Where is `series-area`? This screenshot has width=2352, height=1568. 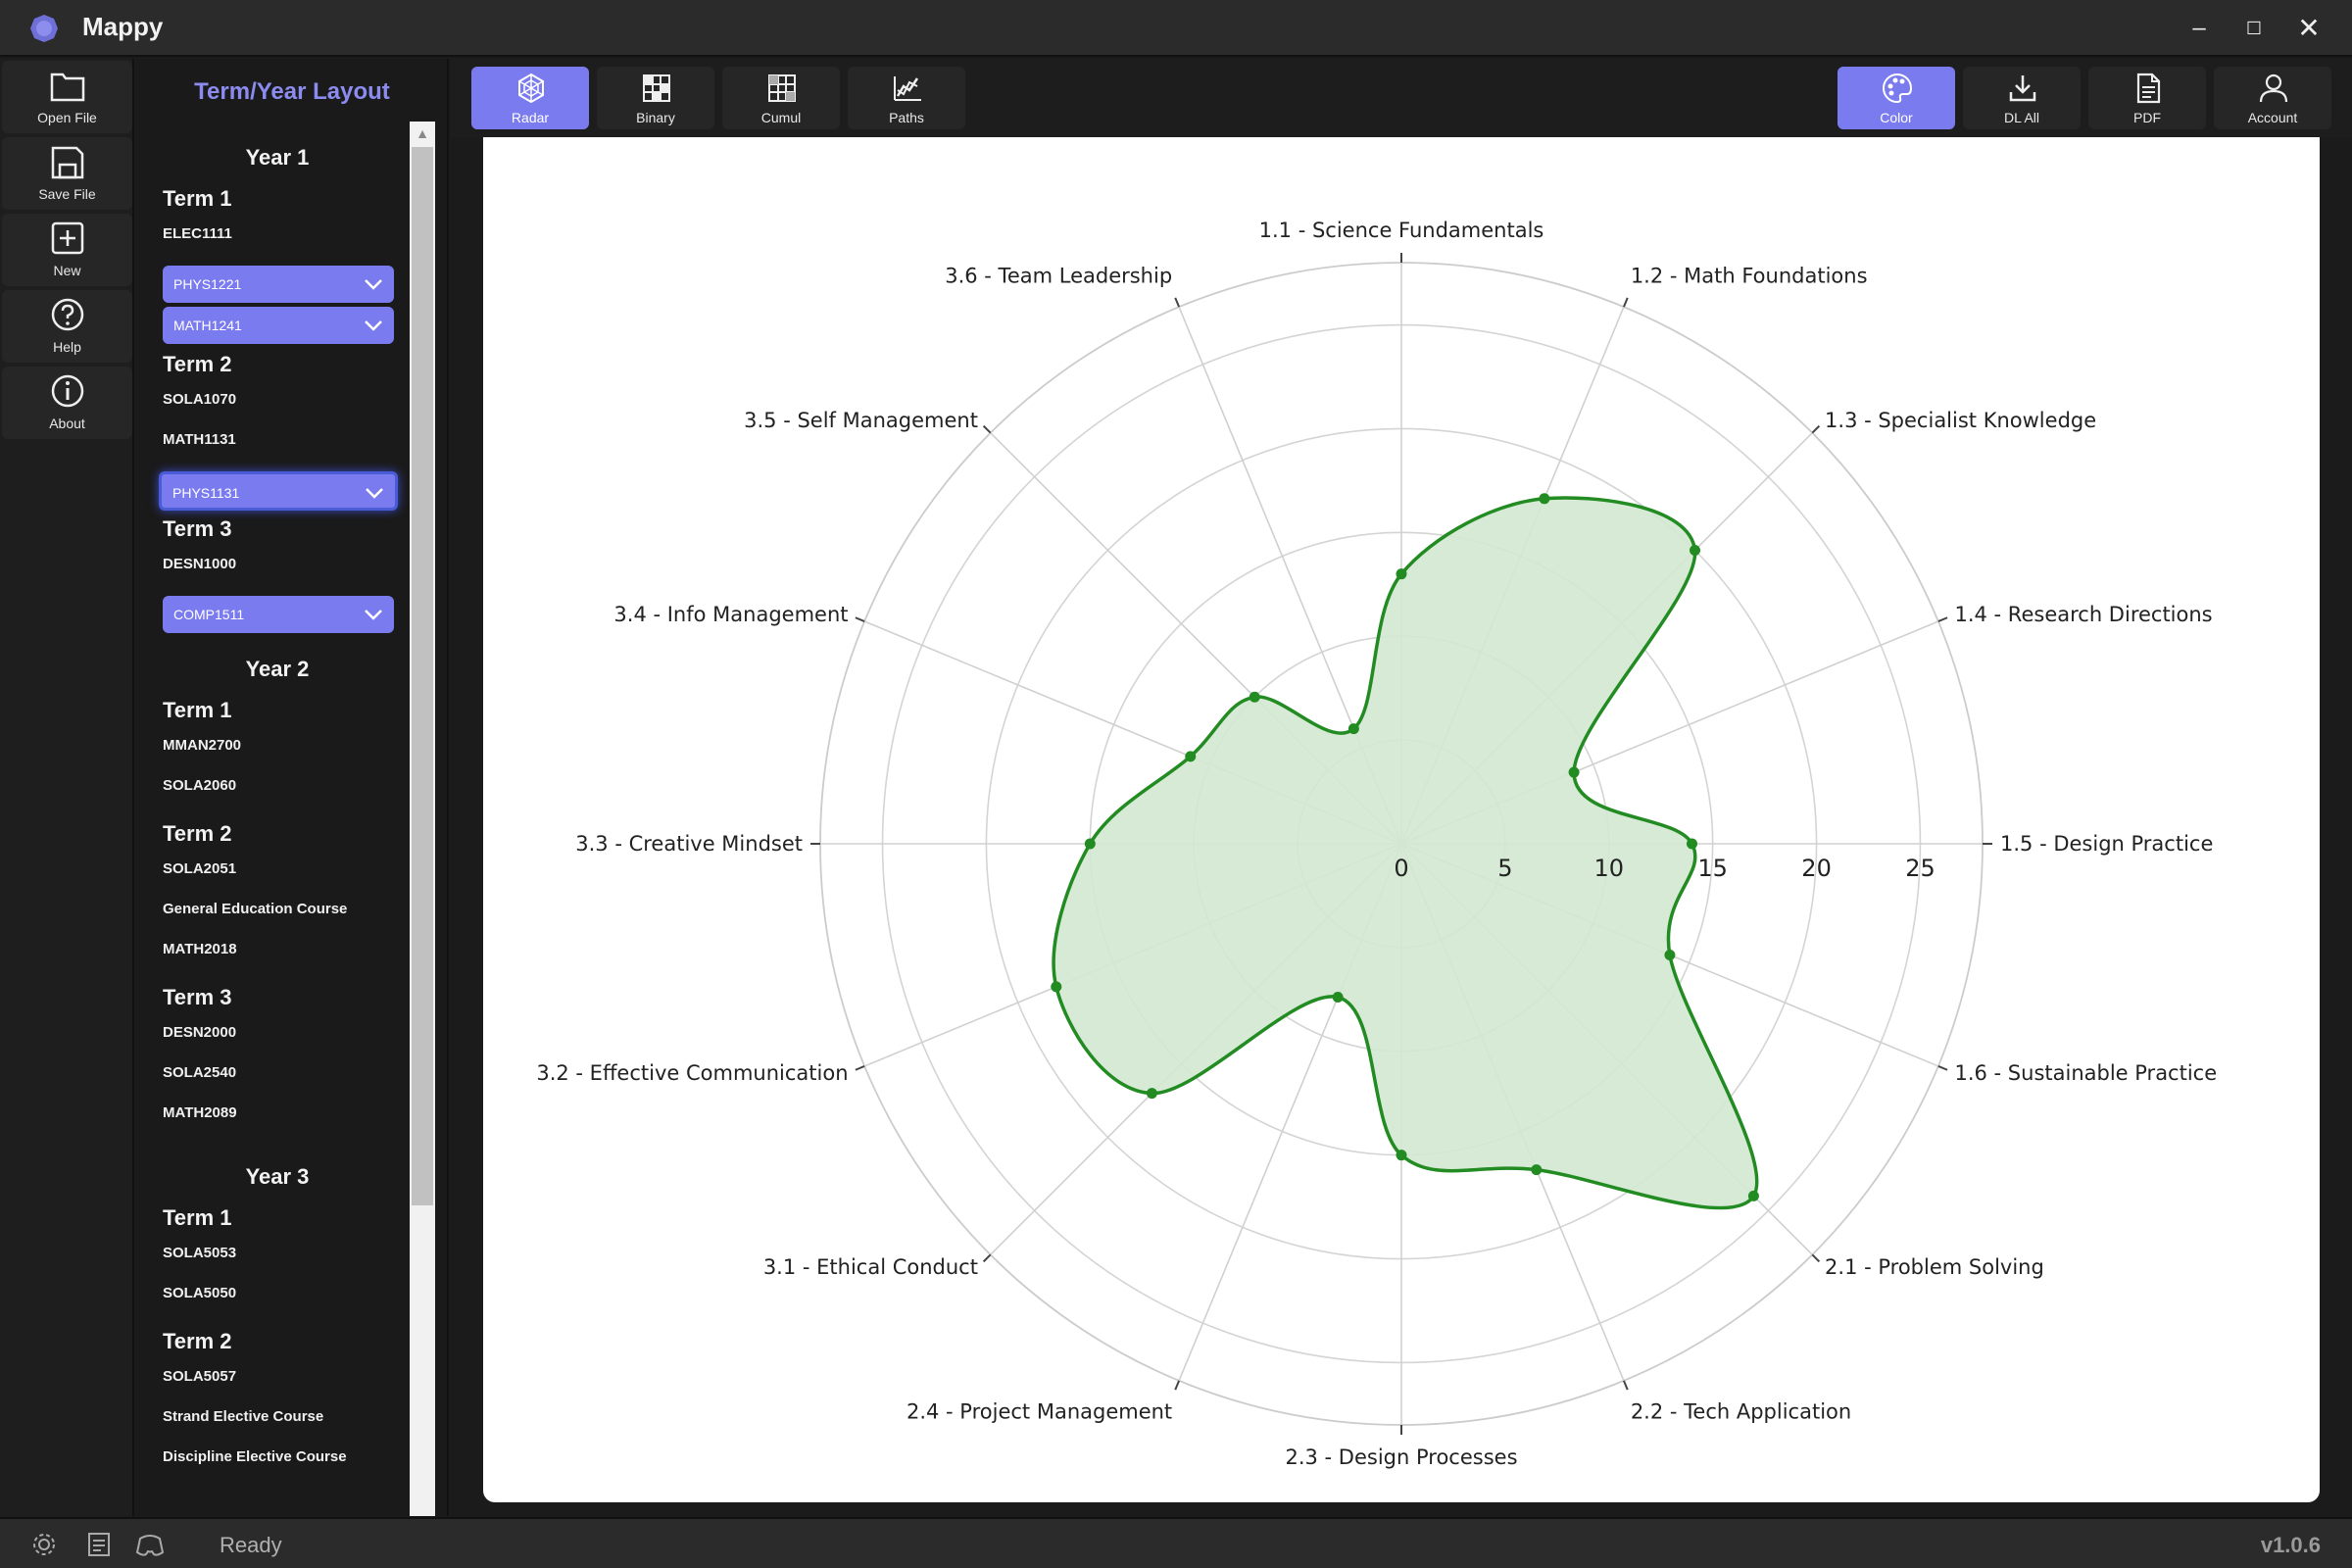
series-area is located at coordinates (1405, 853).